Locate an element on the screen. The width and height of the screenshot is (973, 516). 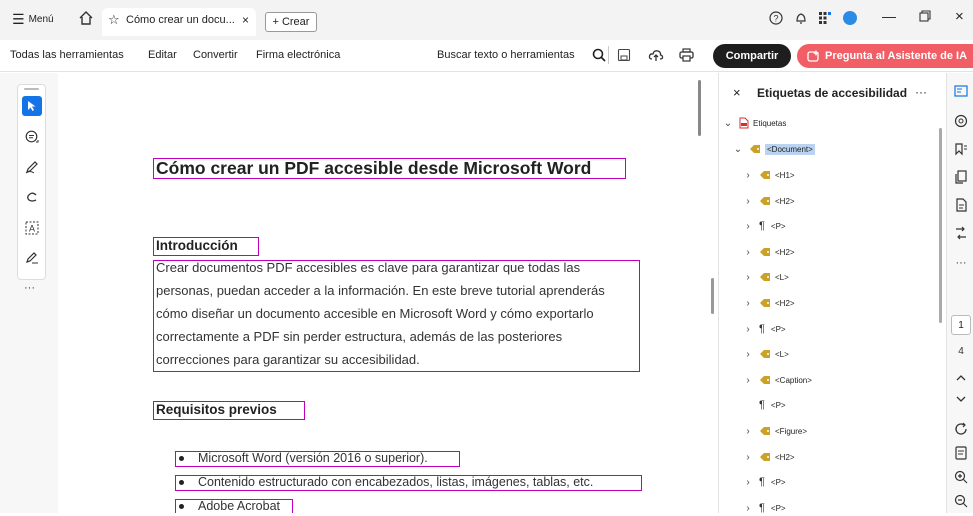
compare-panel-icon is located at coordinates (961, 233).